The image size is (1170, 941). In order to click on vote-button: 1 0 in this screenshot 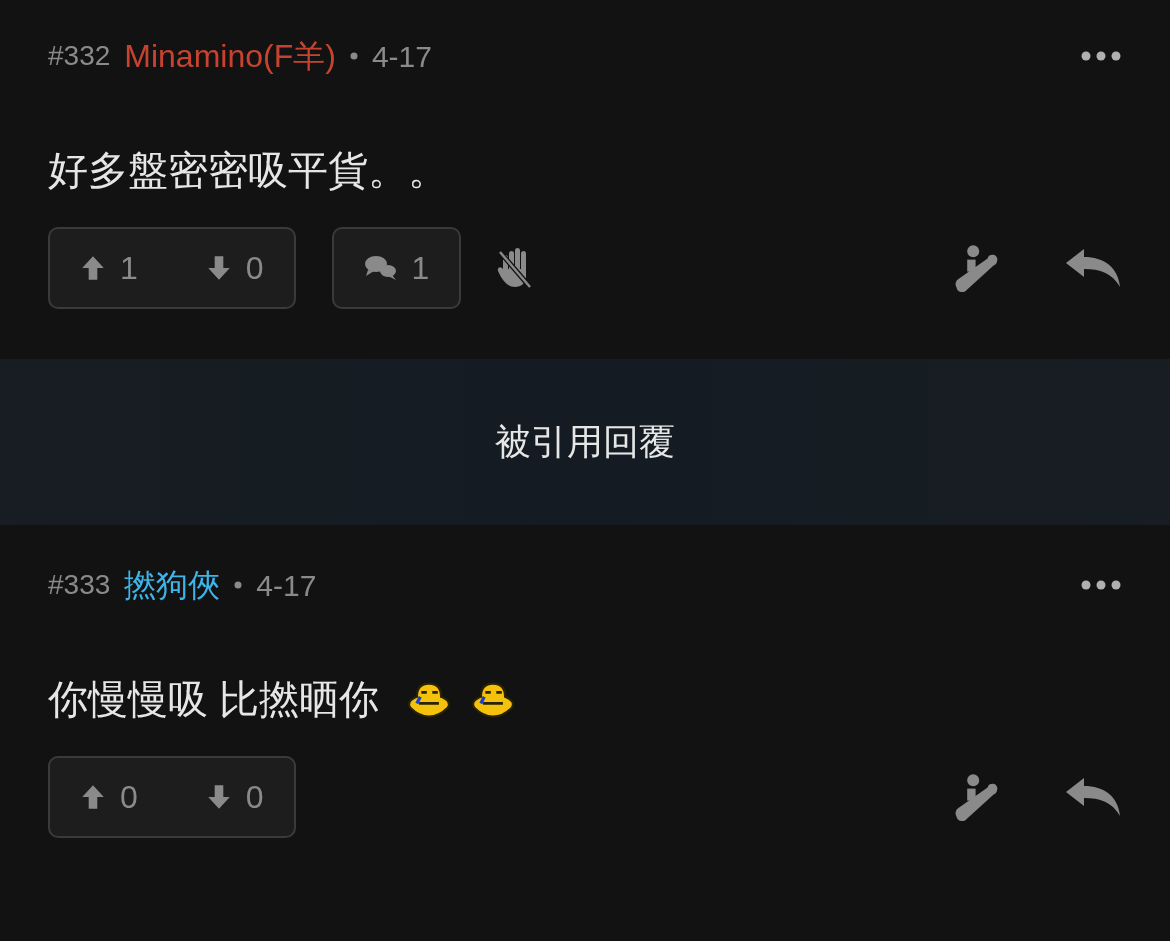, I will do `click(172, 268)`.